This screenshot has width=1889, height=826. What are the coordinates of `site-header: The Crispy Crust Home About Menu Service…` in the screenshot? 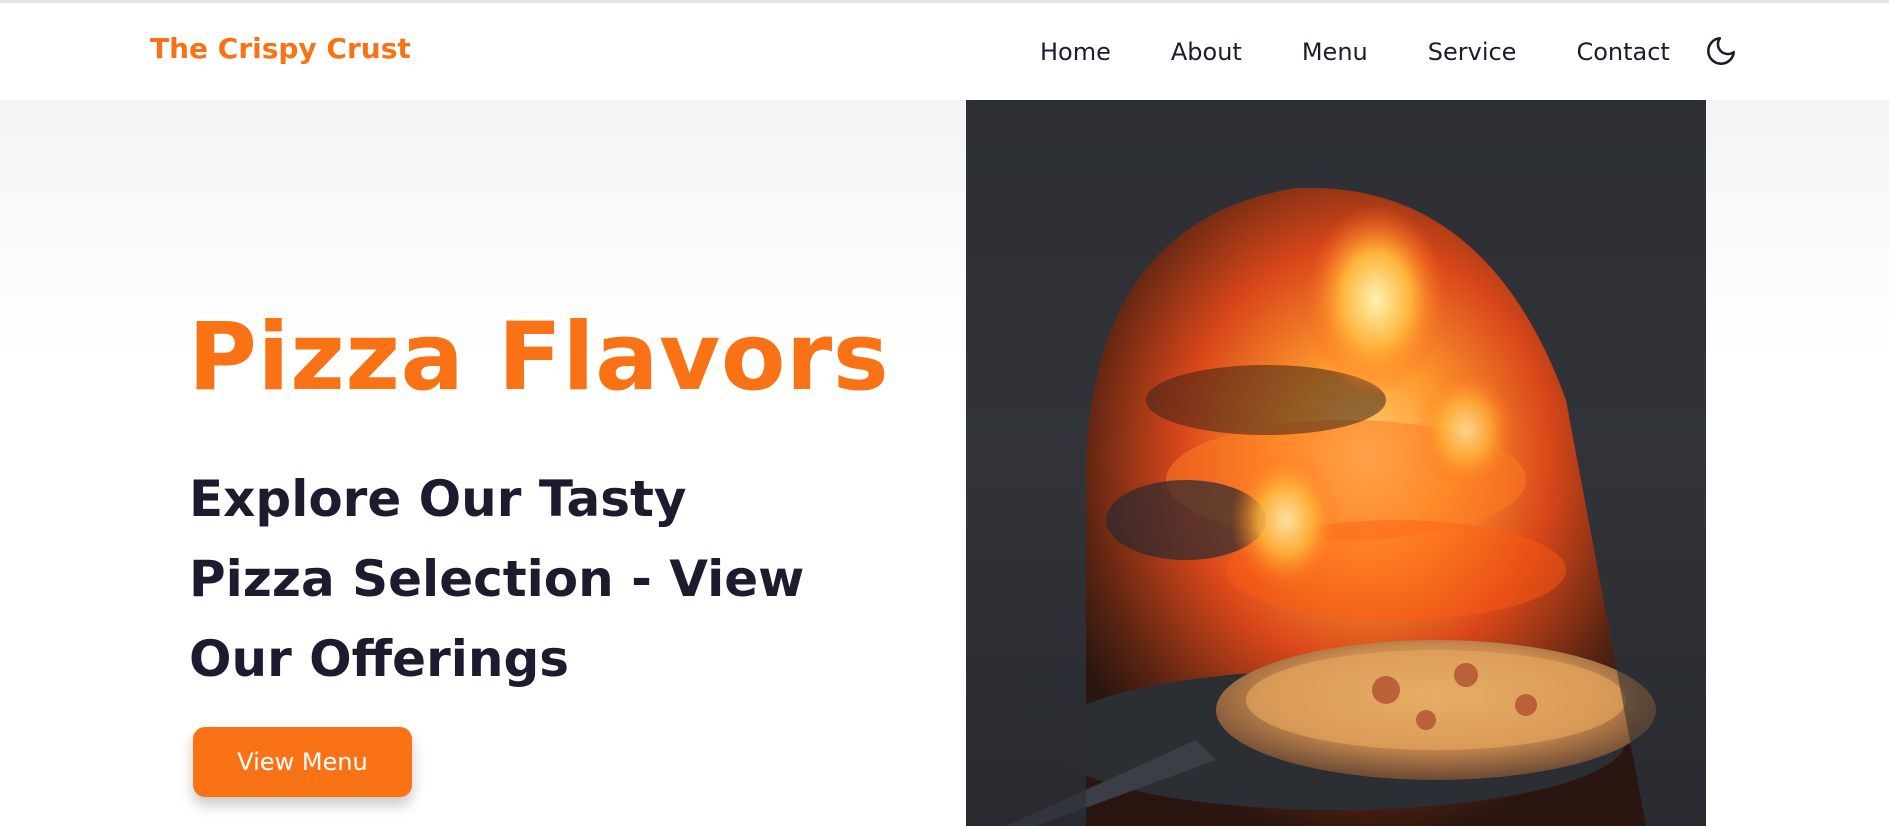 It's located at (944, 51).